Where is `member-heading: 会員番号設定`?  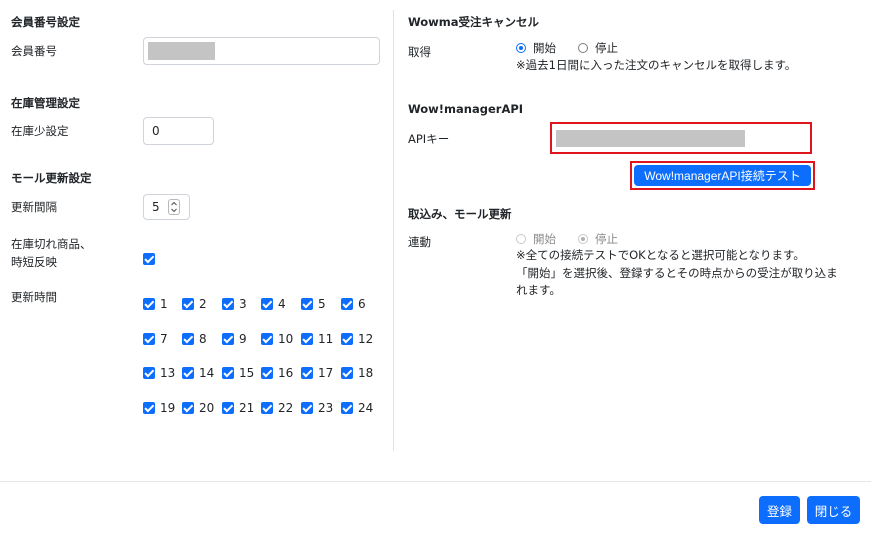
member-heading: 会員番号設定 is located at coordinates (45, 22).